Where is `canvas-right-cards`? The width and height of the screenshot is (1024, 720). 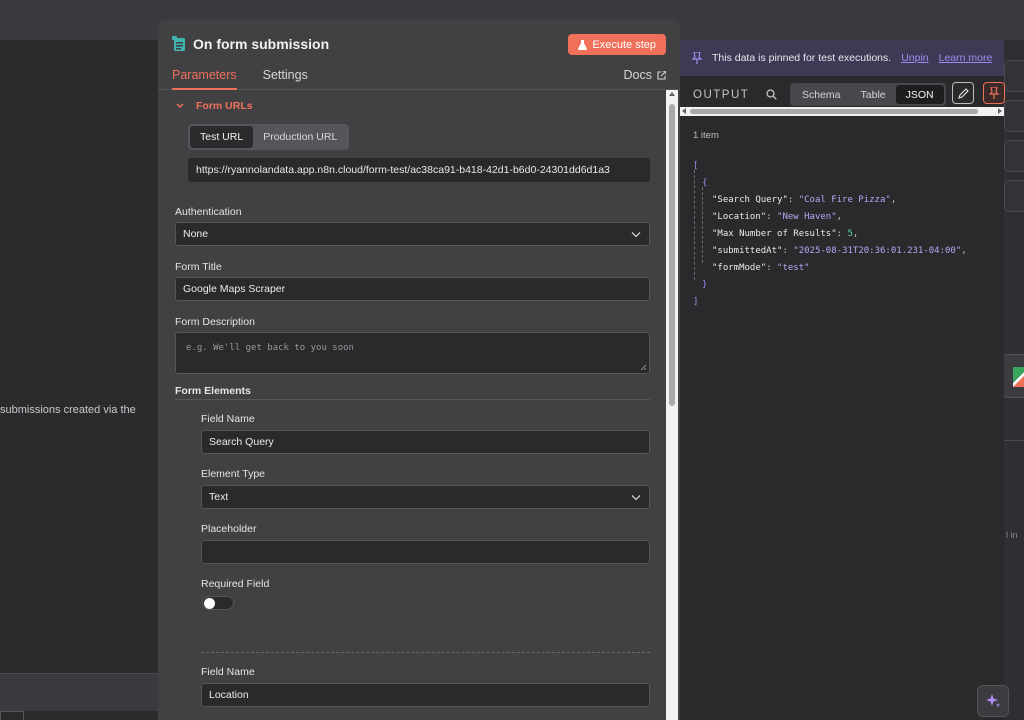 canvas-right-cards is located at coordinates (1014, 140).